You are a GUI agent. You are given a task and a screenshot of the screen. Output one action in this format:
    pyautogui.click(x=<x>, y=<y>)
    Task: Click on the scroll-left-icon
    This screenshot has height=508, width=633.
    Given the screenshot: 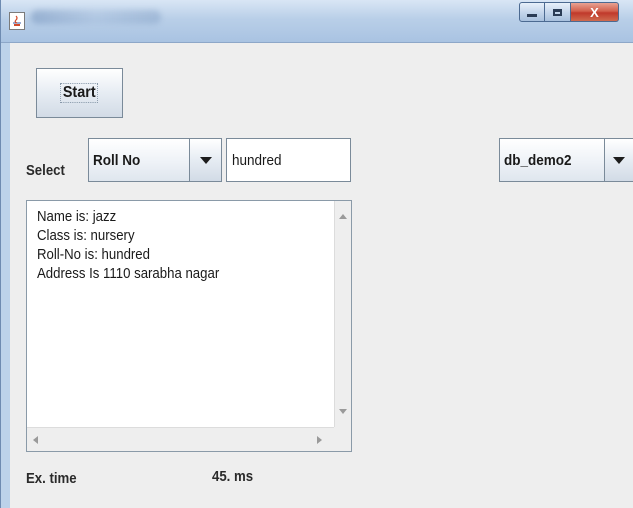 What is the action you would take?
    pyautogui.click(x=35, y=440)
    